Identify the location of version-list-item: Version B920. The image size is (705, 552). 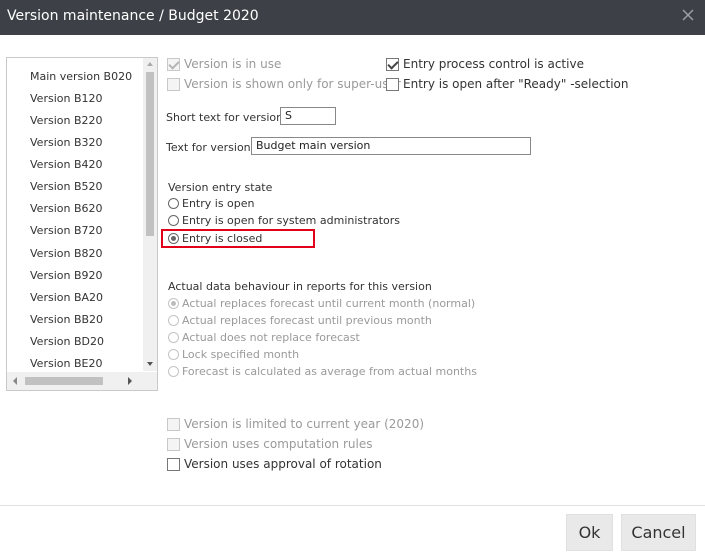
(66, 275).